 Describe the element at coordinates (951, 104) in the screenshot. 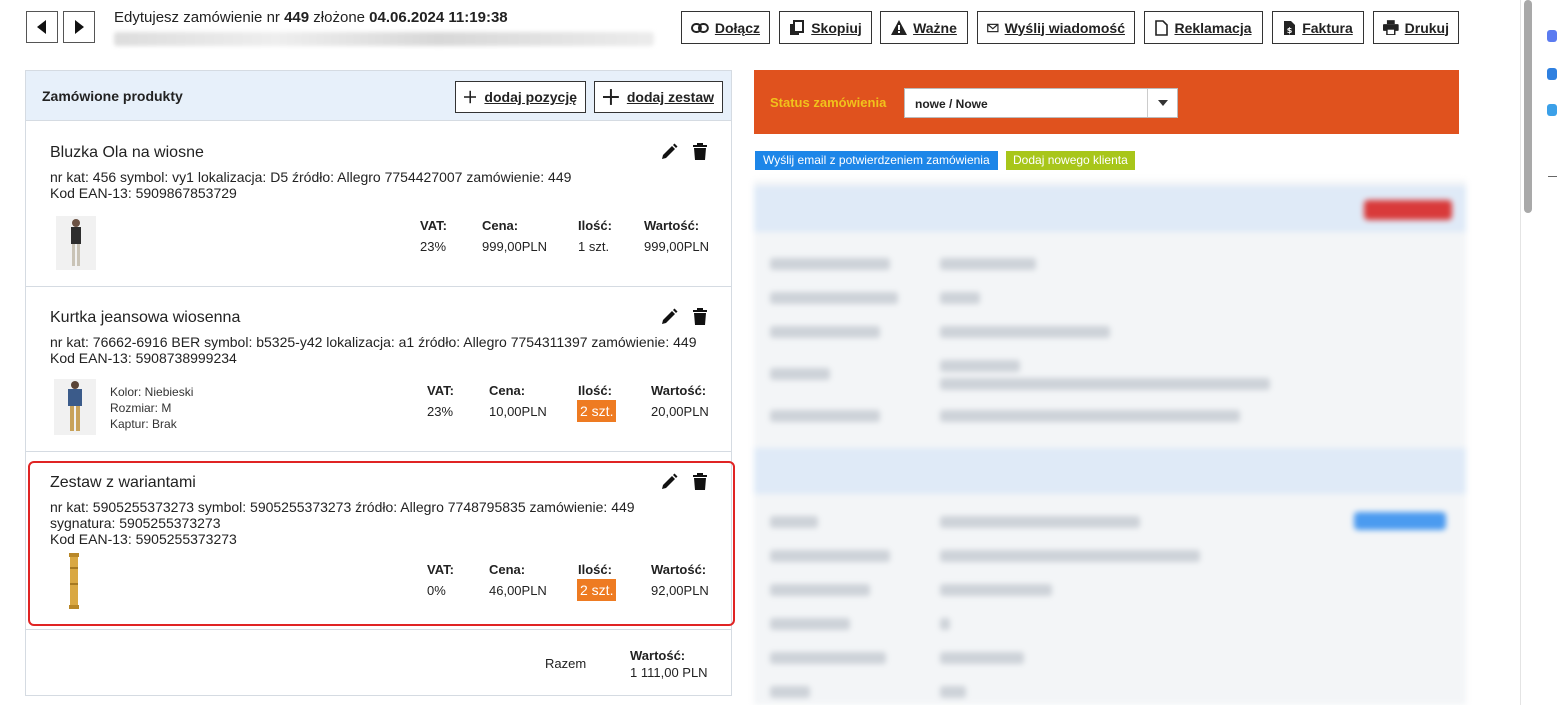

I see `status-value: nowe / Nowe` at that location.